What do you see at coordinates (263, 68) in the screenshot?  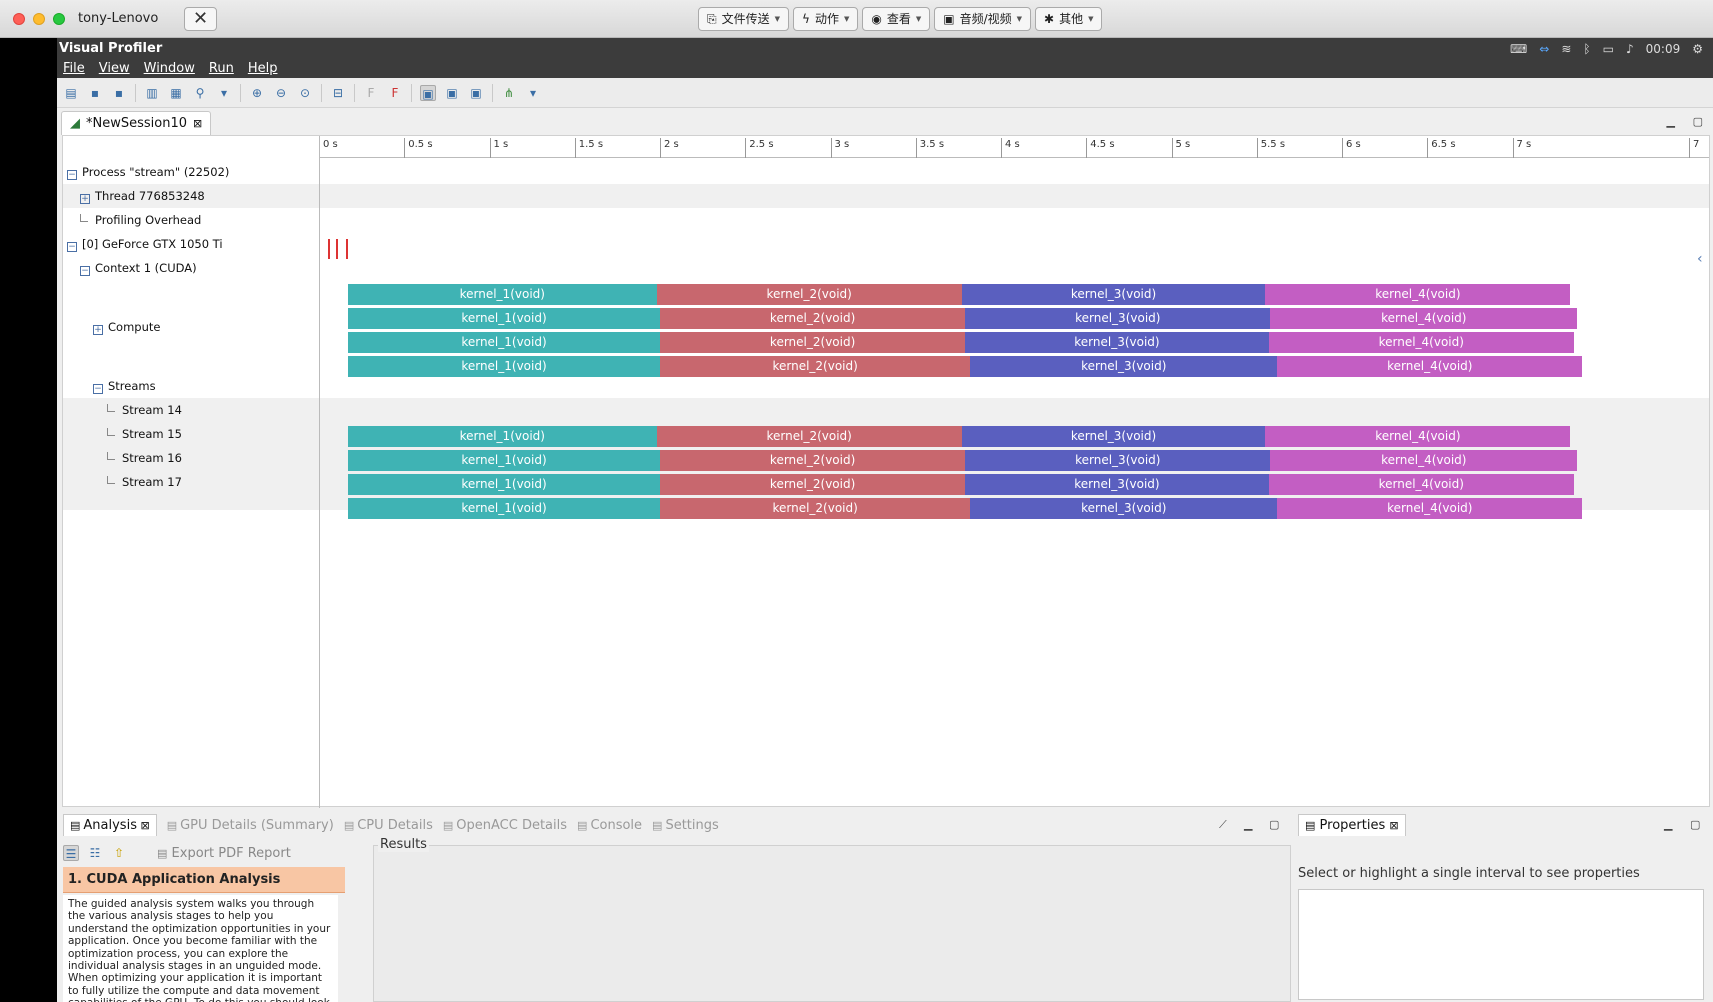 I see `menu-help: Help` at bounding box center [263, 68].